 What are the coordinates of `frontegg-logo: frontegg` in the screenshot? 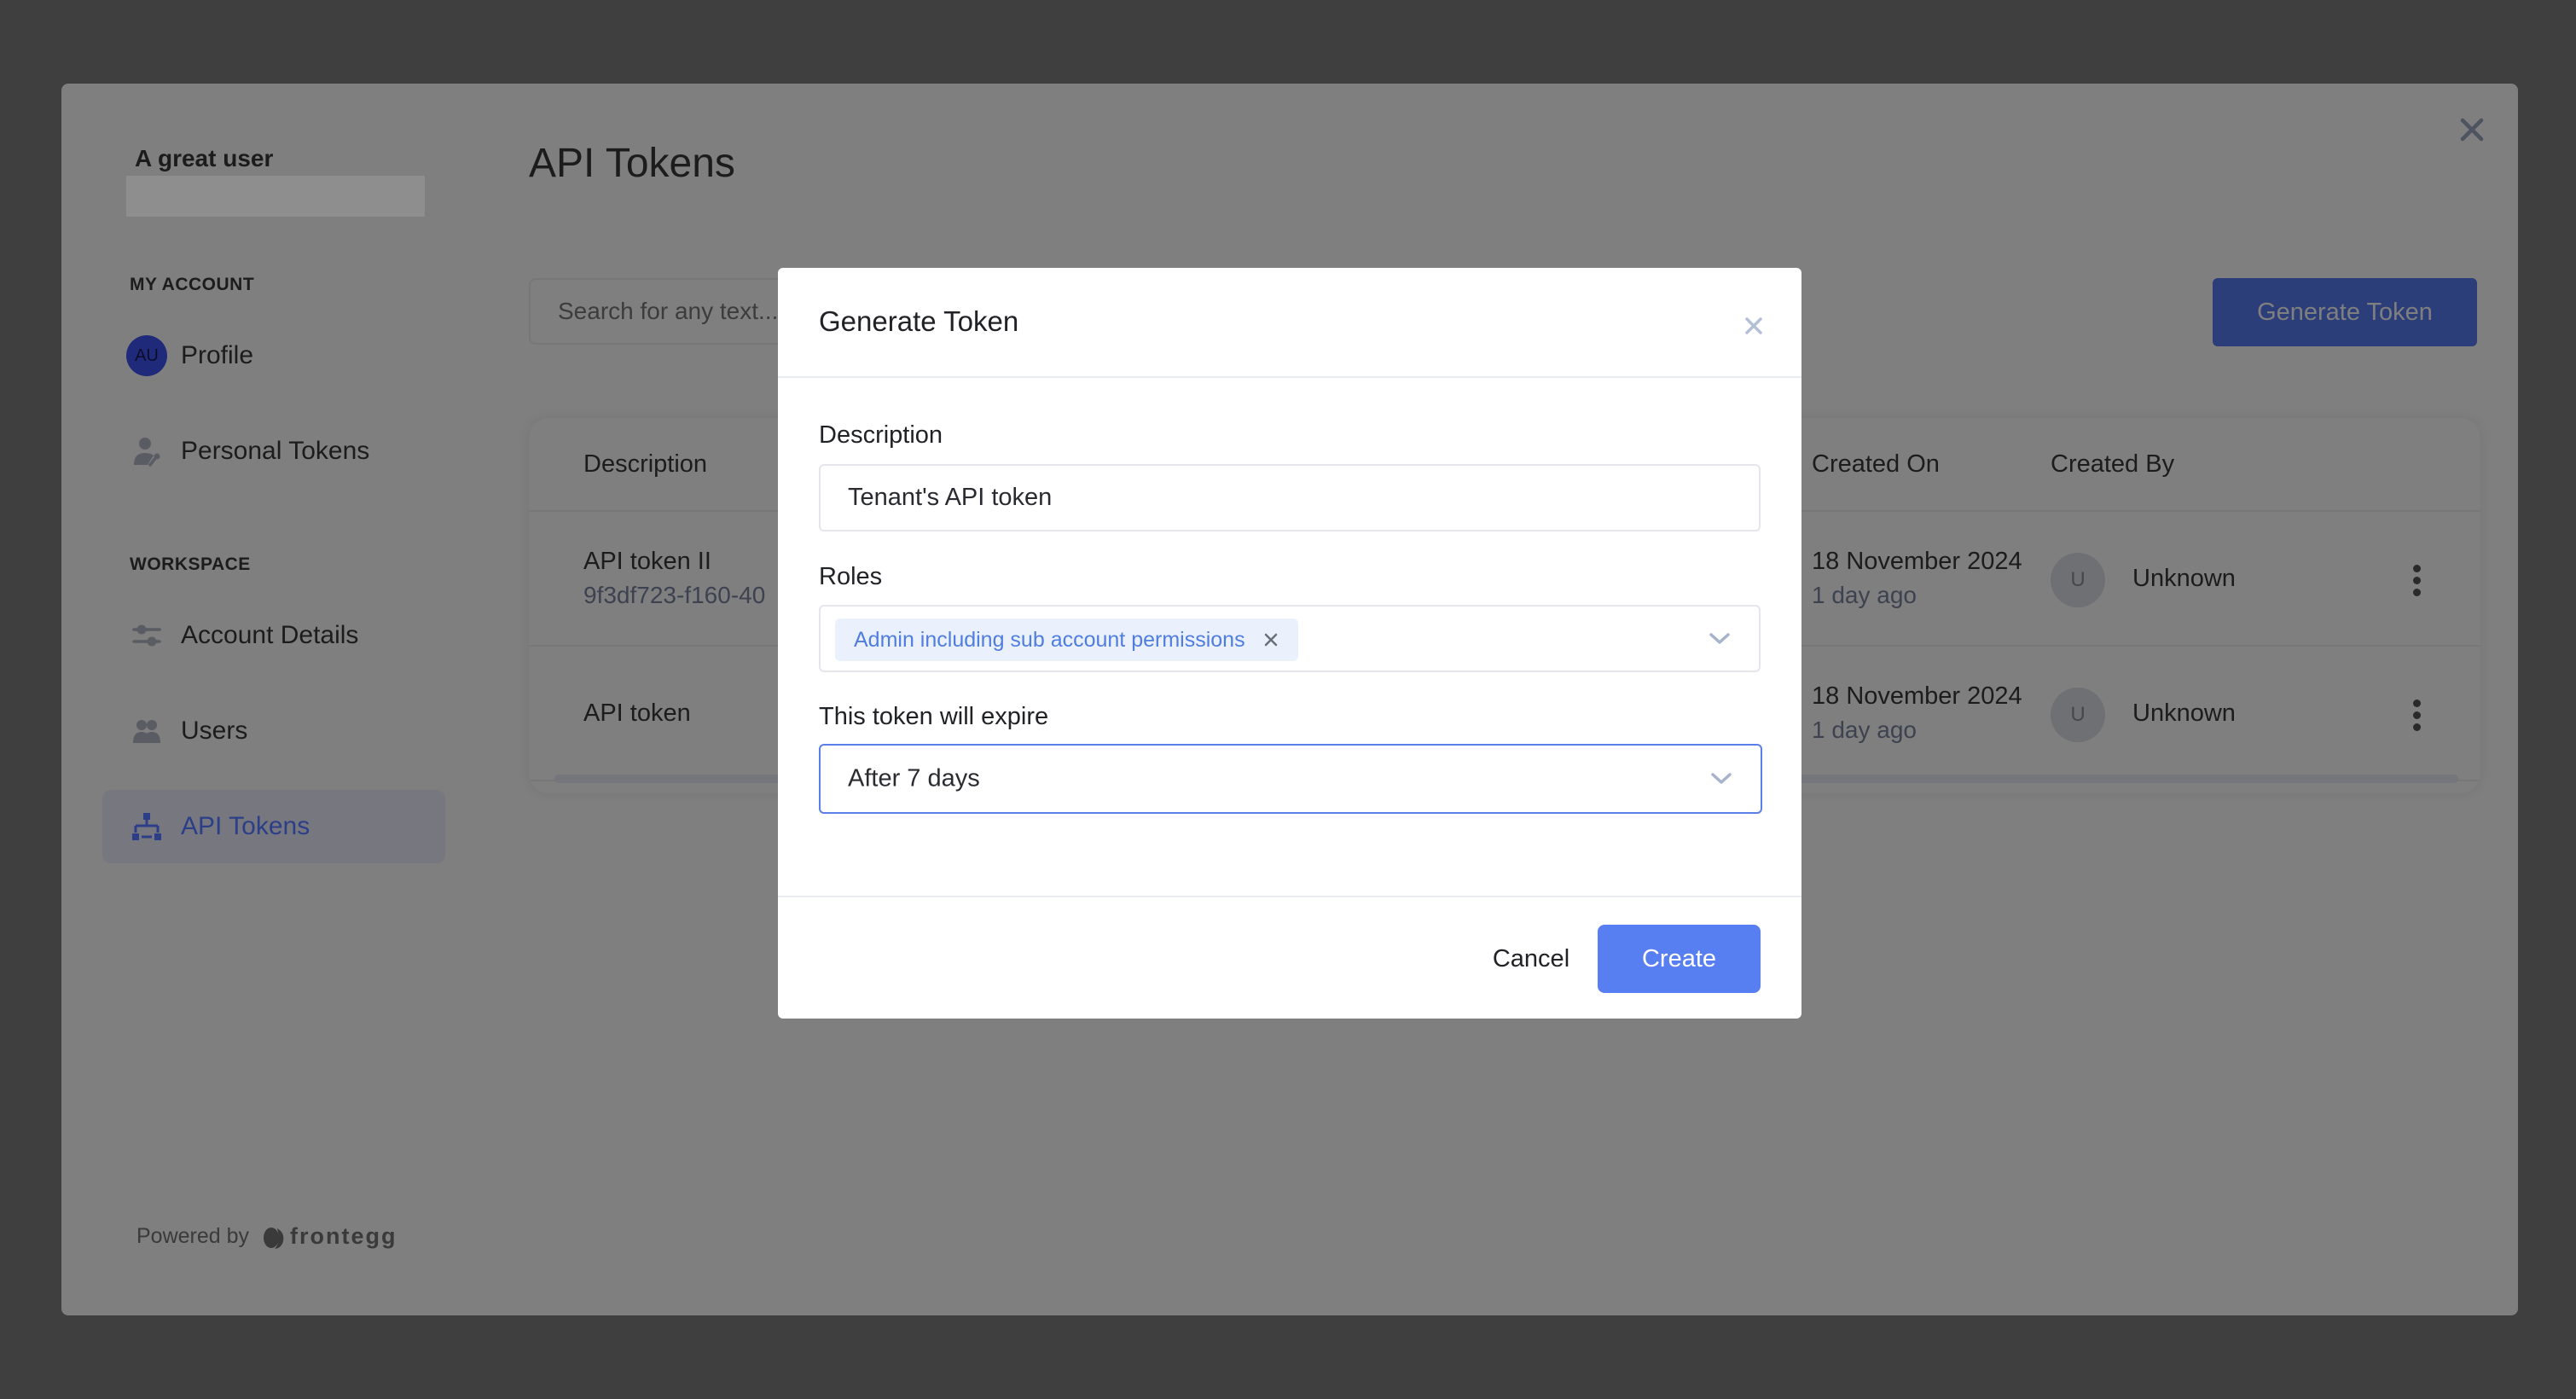 It's located at (329, 1236).